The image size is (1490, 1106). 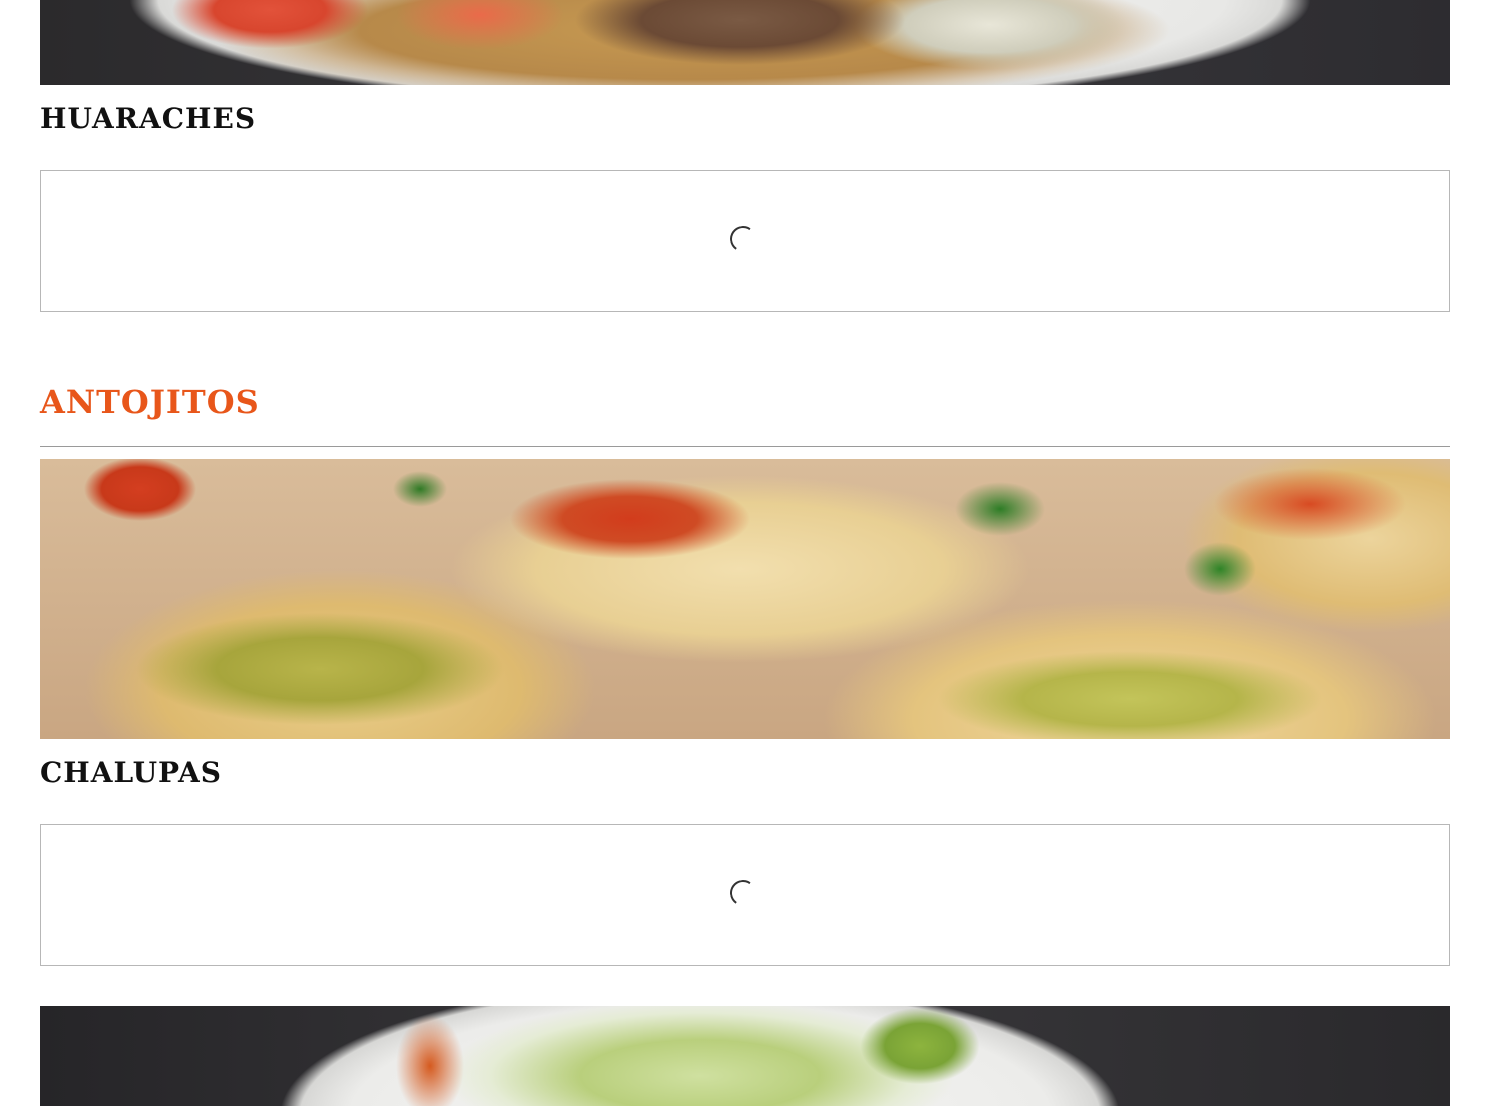 I want to click on huaraches-loading-panel, so click(x=745, y=241).